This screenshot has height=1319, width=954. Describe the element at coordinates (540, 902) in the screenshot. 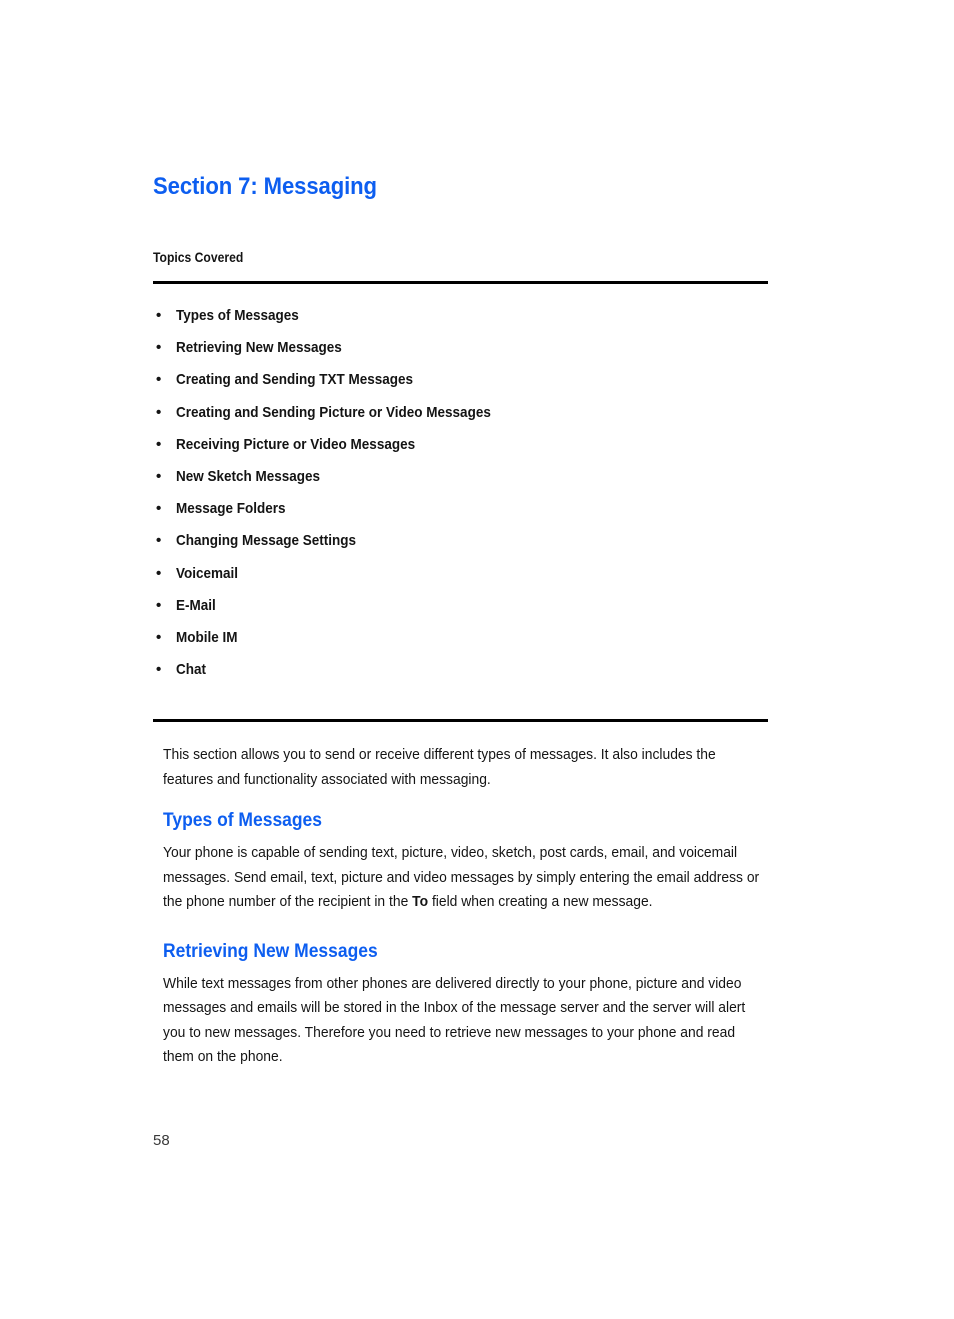

I see `paragraph-text-part2: field when creating a new message.` at that location.